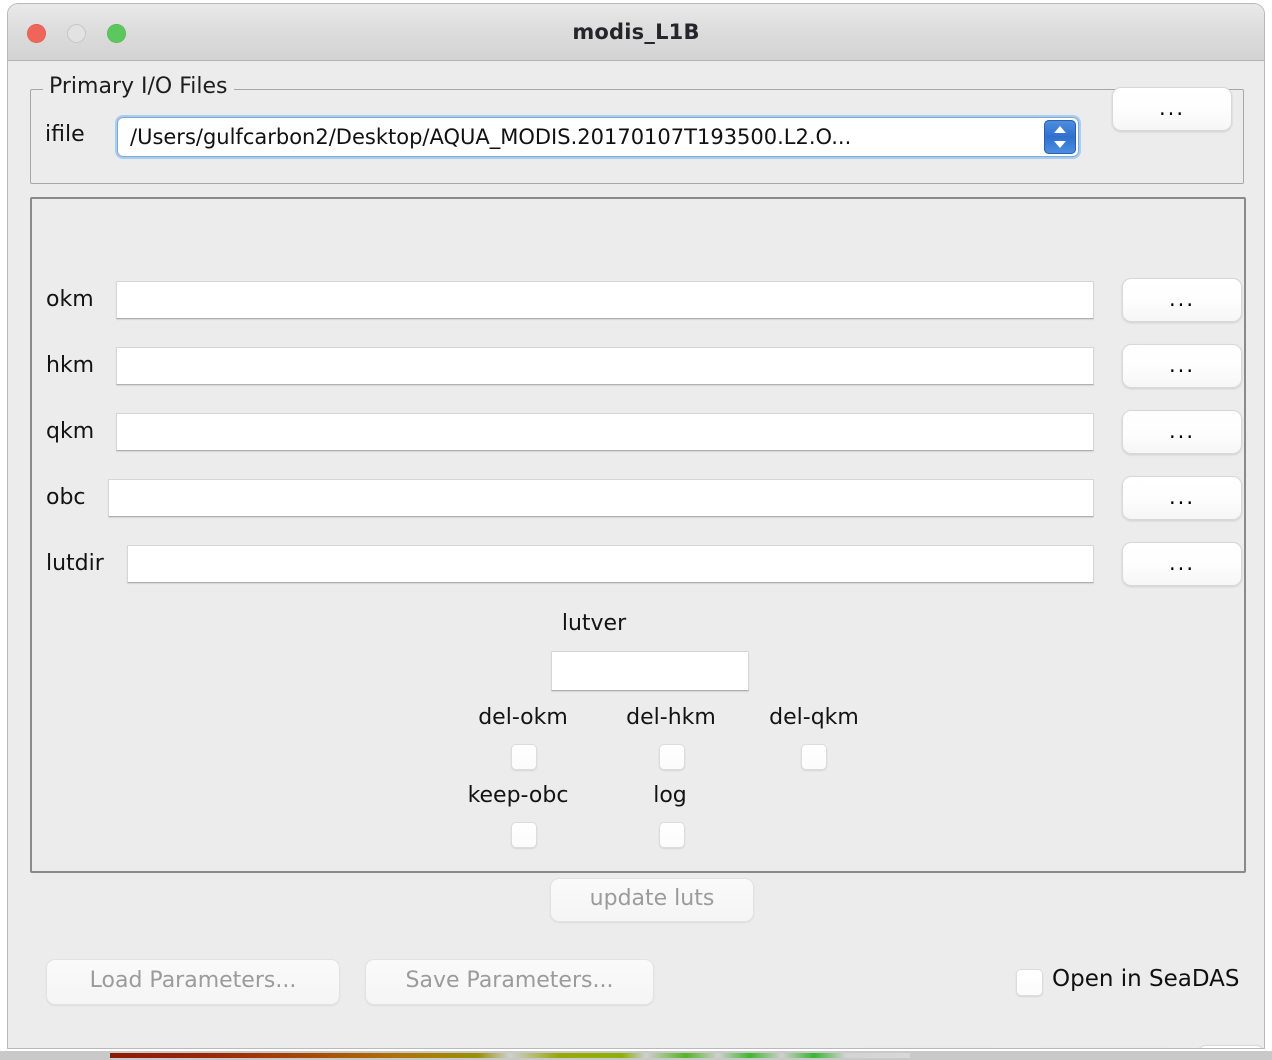 This screenshot has height=1060, width=1272. What do you see at coordinates (670, 795) in the screenshot?
I see `log-label: log` at bounding box center [670, 795].